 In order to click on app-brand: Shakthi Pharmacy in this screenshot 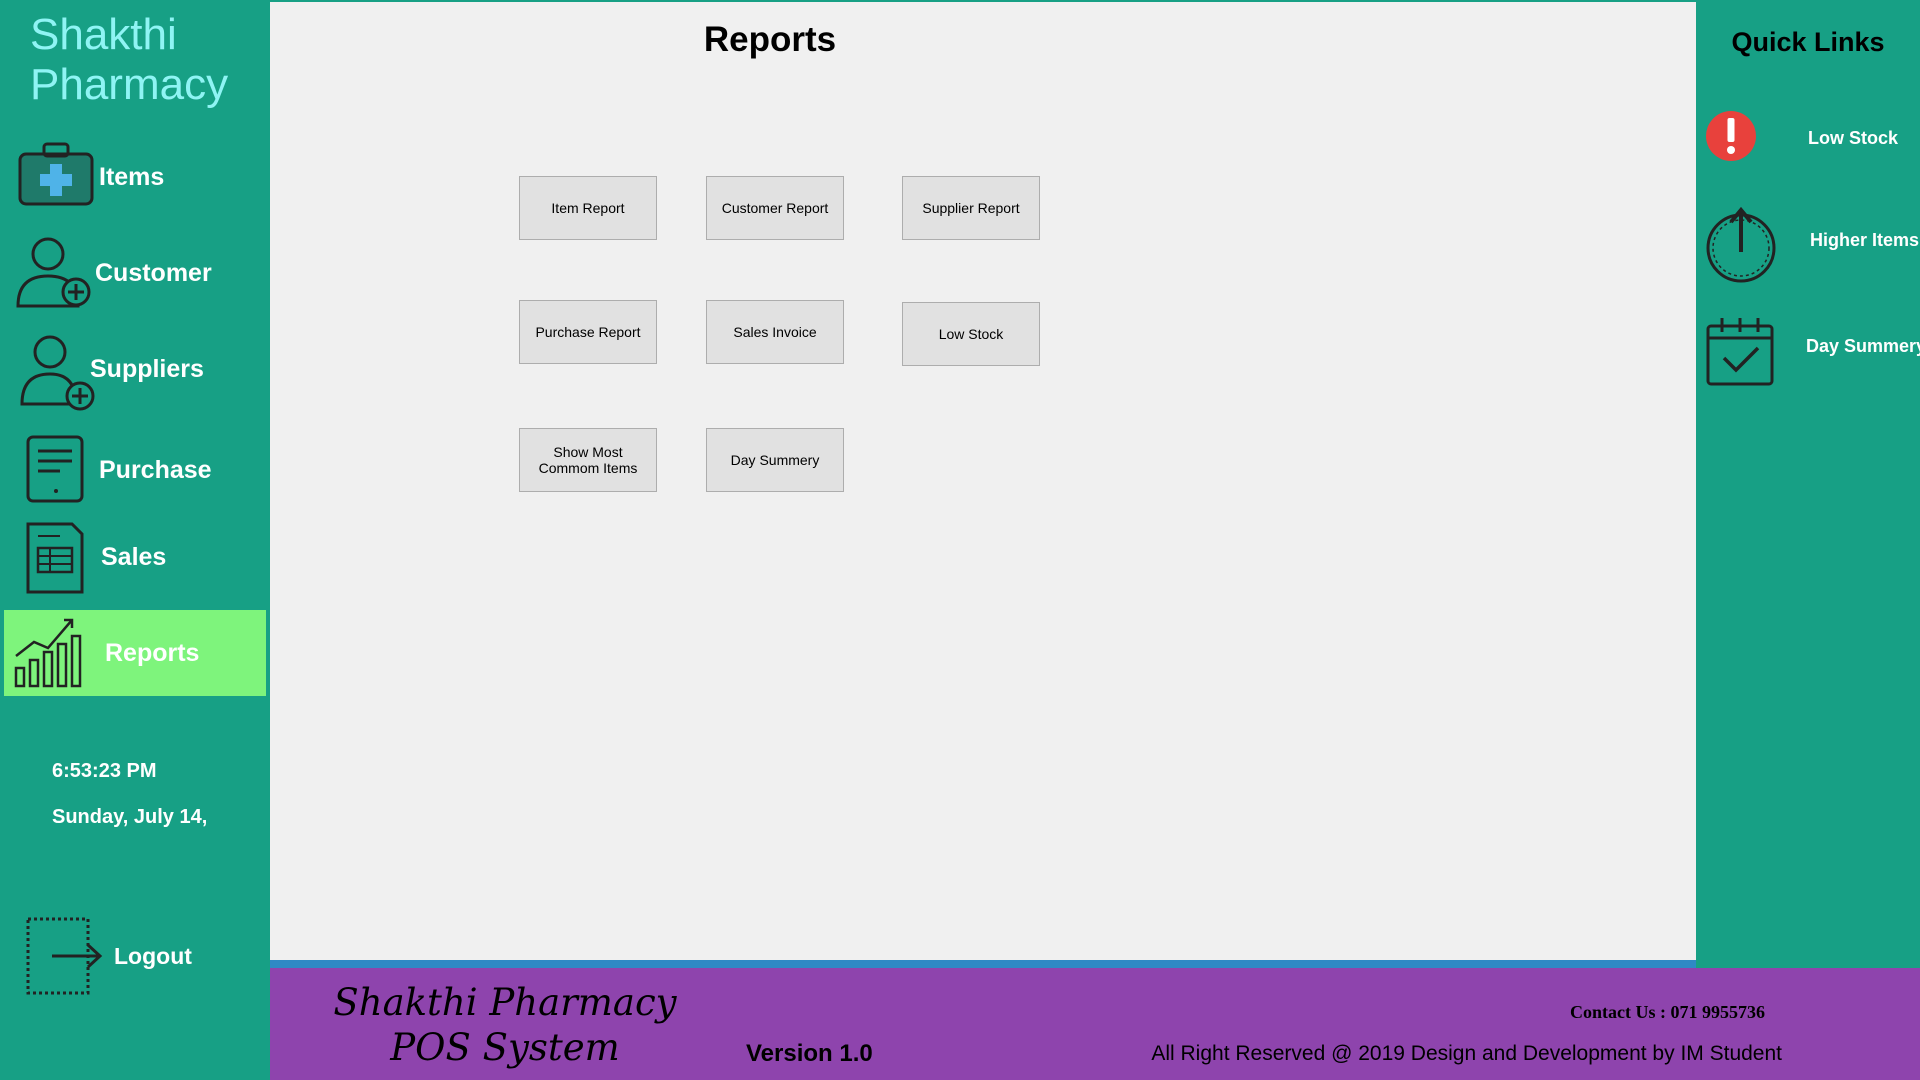, I will do `click(129, 60)`.